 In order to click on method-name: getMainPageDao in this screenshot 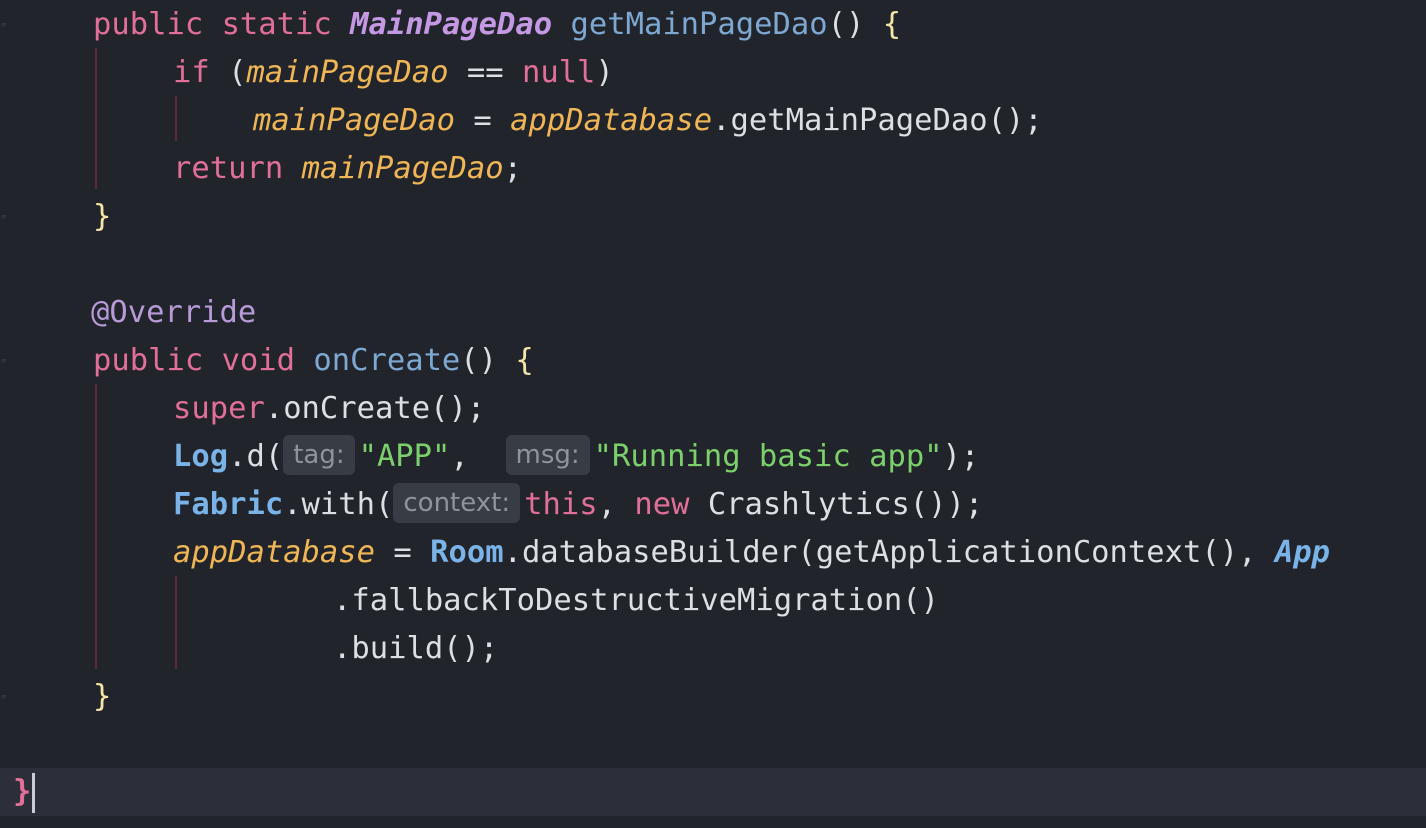, I will do `click(699, 24)`.